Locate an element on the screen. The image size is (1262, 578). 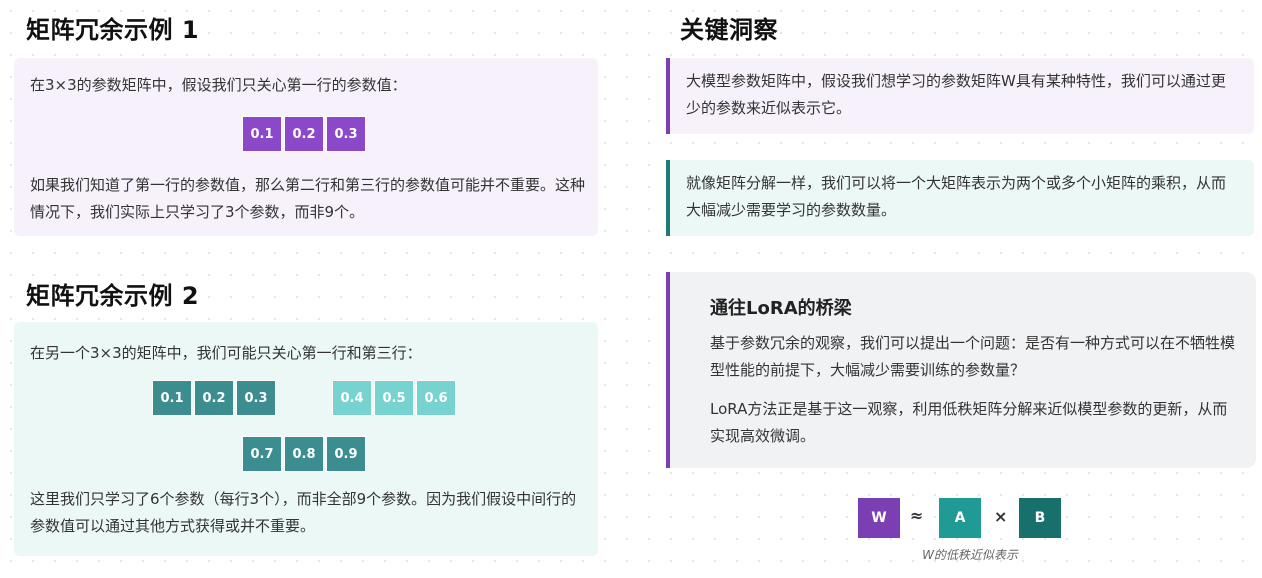
matrix-b-box: B is located at coordinates (1040, 518).